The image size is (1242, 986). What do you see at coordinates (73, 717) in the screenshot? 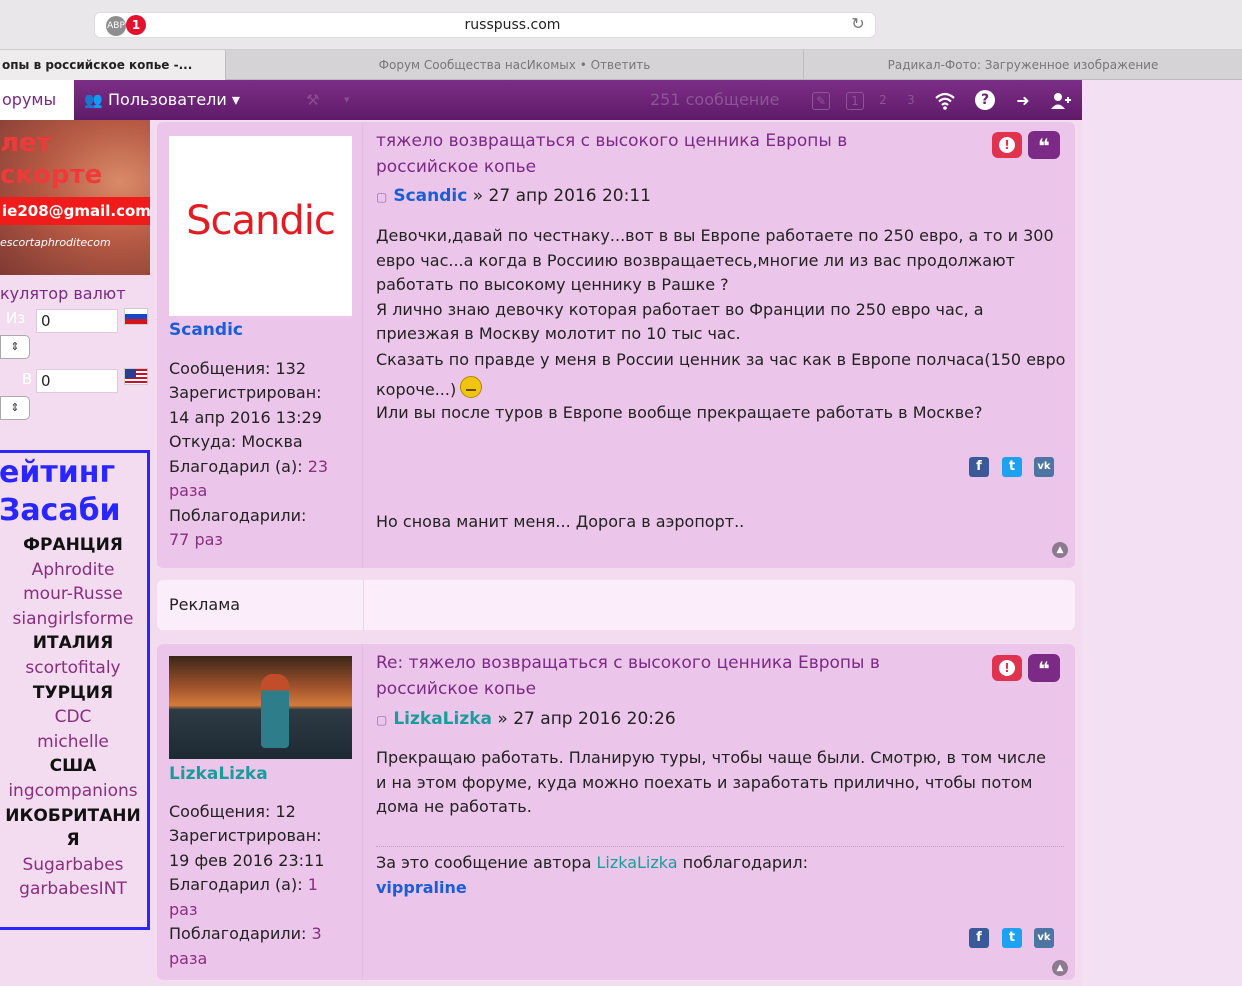
I see `rating-link: CDC` at bounding box center [73, 717].